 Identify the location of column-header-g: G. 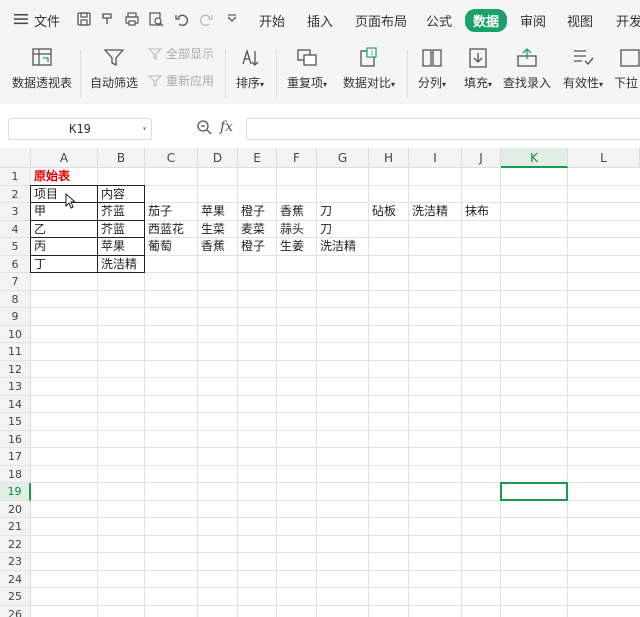
(343, 158).